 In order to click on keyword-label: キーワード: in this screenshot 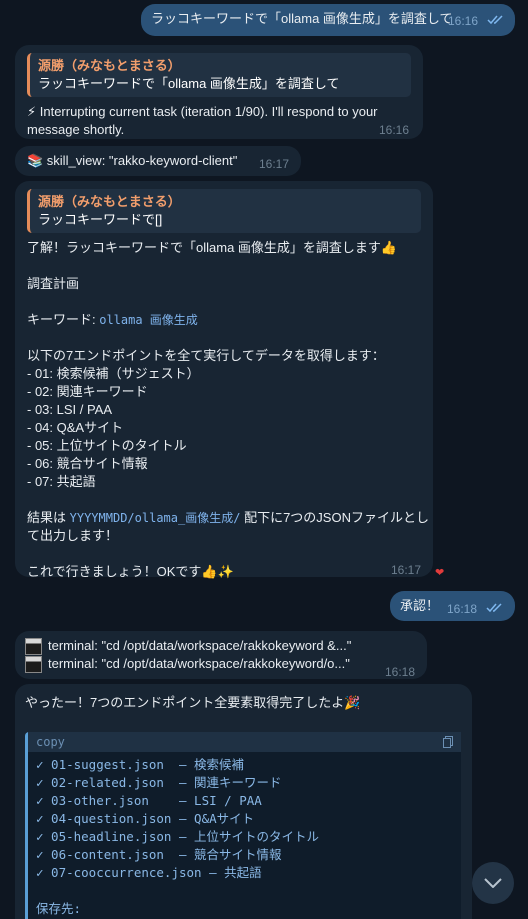, I will do `click(63, 319)`.